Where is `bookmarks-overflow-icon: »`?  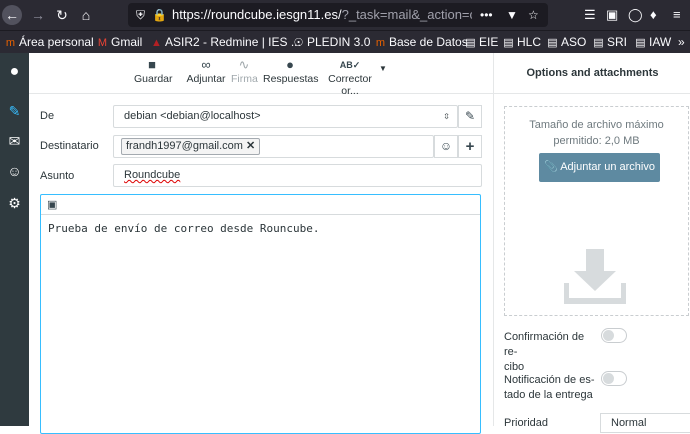
bookmarks-overflow-icon: » is located at coordinates (681, 42).